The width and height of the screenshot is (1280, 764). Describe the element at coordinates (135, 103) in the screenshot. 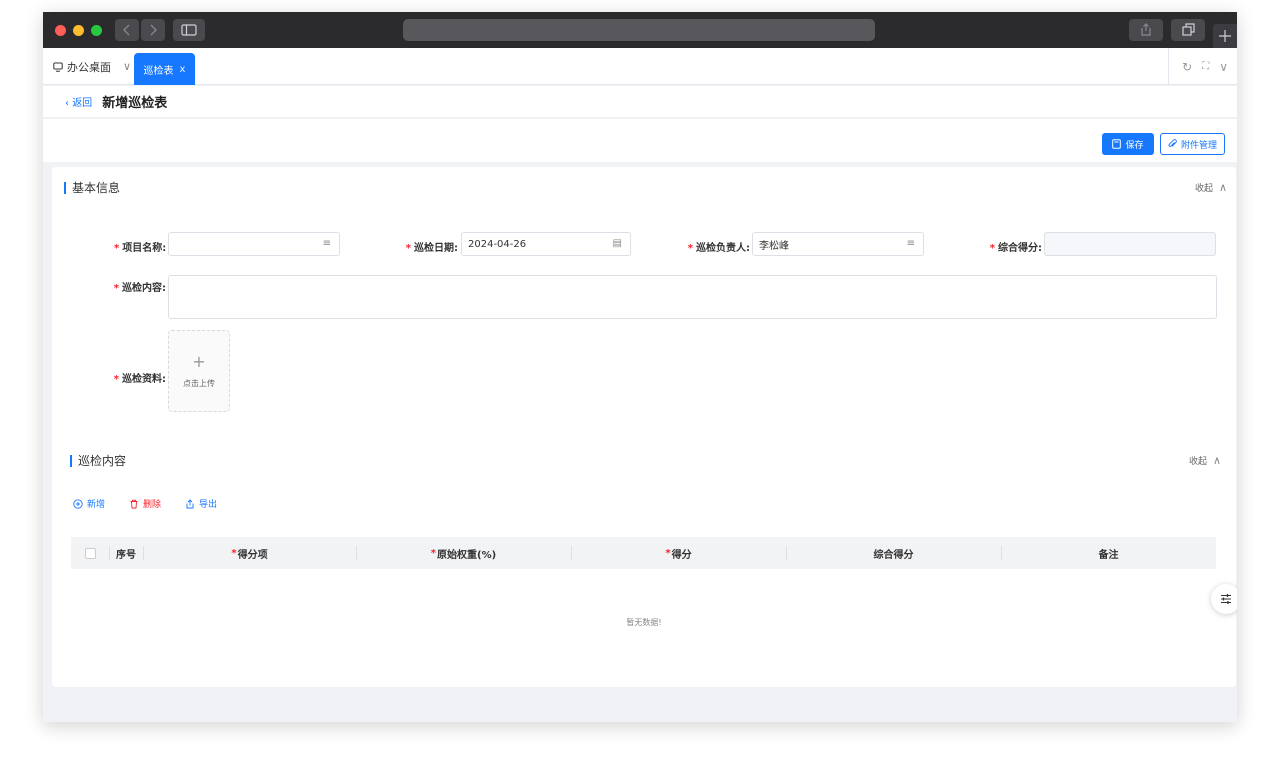

I see `page-title: 新增巡检表` at that location.